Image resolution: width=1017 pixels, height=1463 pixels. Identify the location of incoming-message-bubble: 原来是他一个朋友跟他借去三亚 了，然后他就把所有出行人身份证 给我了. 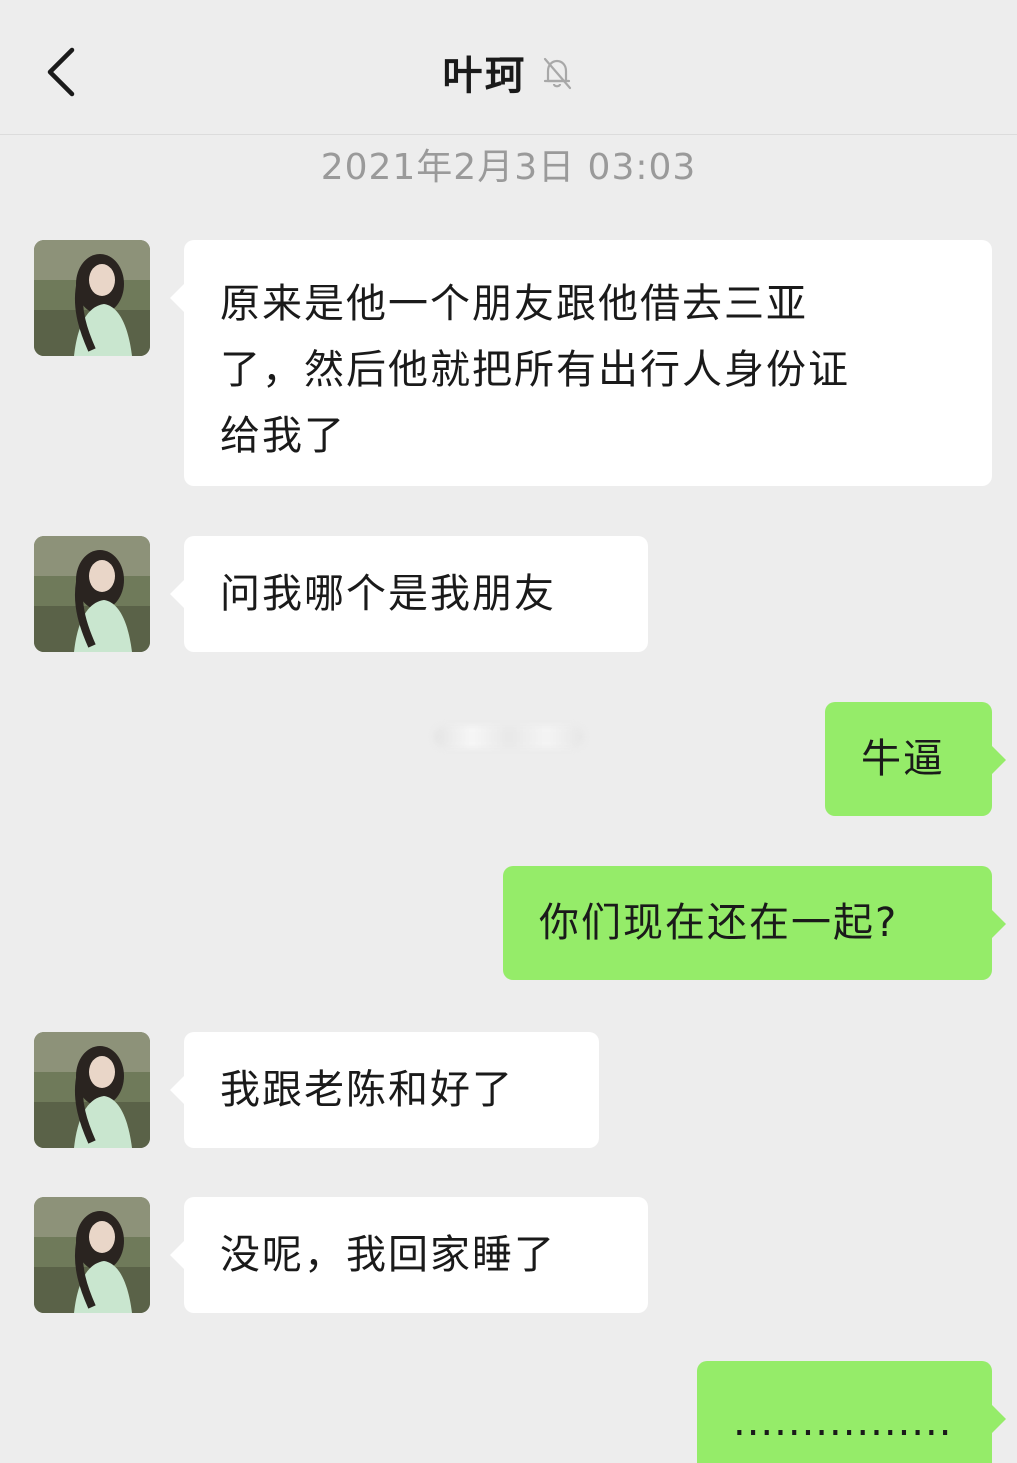
(581, 363).